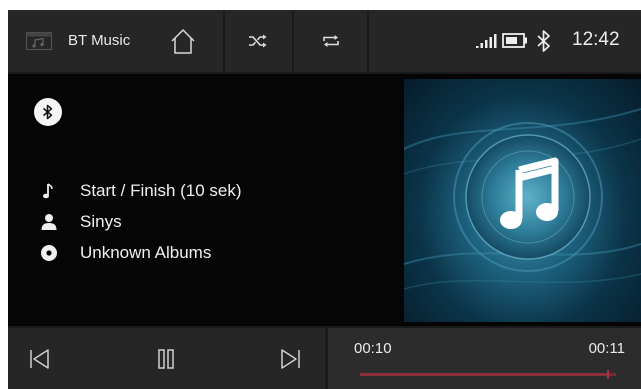 The height and width of the screenshot is (389, 641). What do you see at coordinates (49, 253) in the screenshot?
I see `disc-icon` at bounding box center [49, 253].